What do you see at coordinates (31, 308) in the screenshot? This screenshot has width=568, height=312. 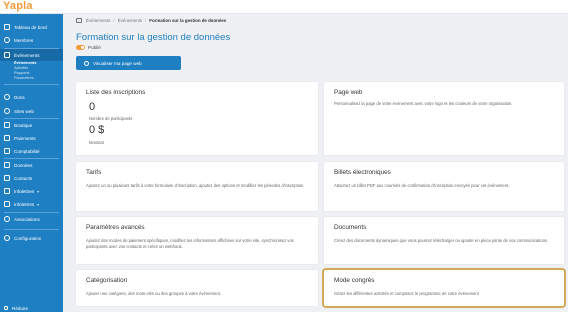 I see `sidebar-collapse-button: Réduire` at bounding box center [31, 308].